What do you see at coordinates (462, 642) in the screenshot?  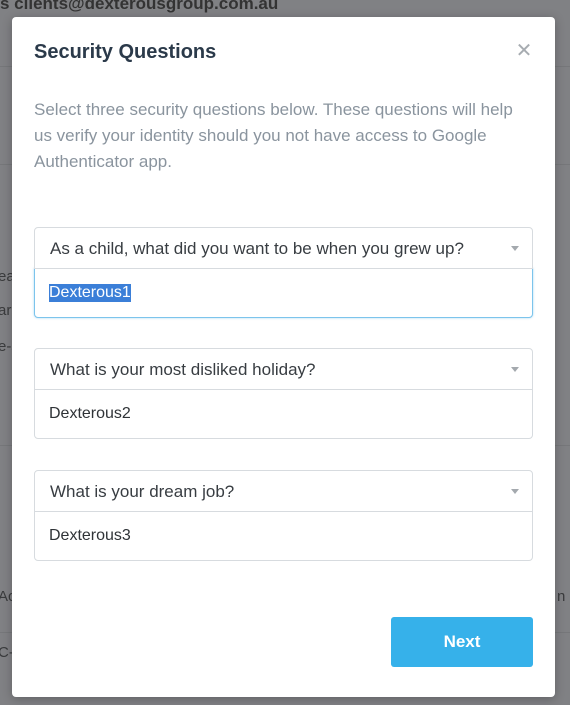 I see `next-button: Next` at bounding box center [462, 642].